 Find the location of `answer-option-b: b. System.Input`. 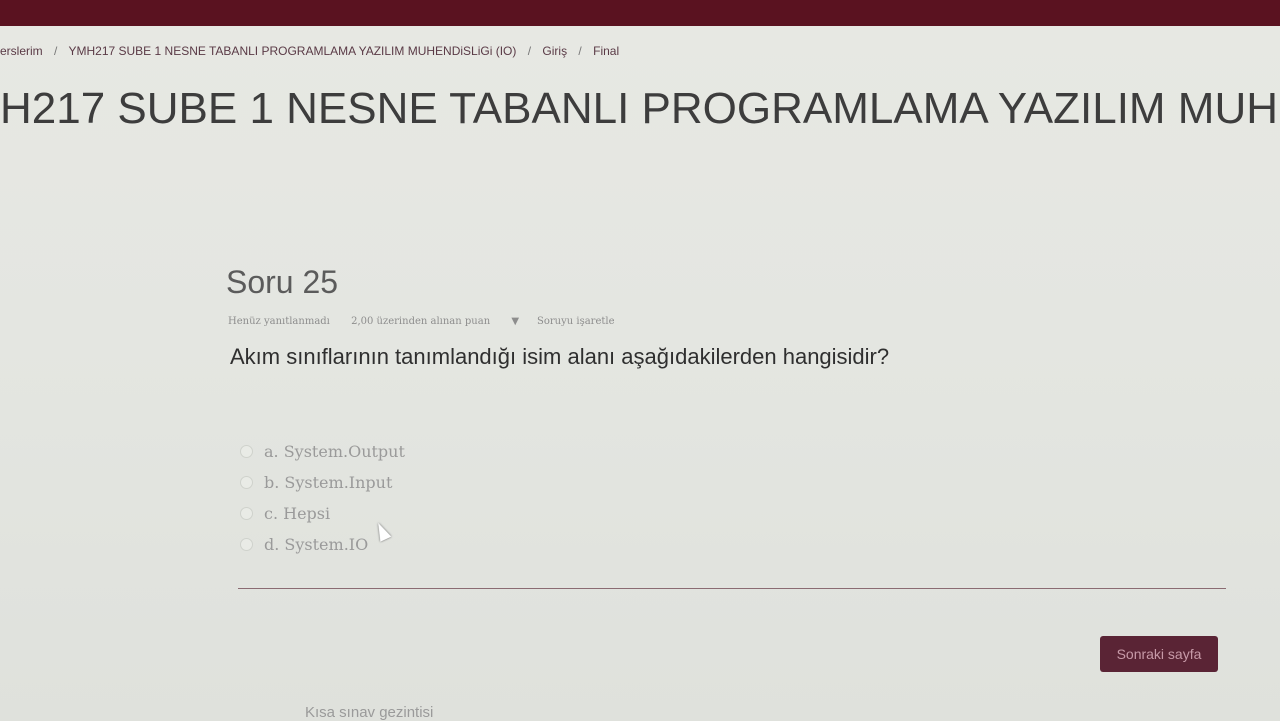

answer-option-b: b. System.Input is located at coordinates (322, 482).